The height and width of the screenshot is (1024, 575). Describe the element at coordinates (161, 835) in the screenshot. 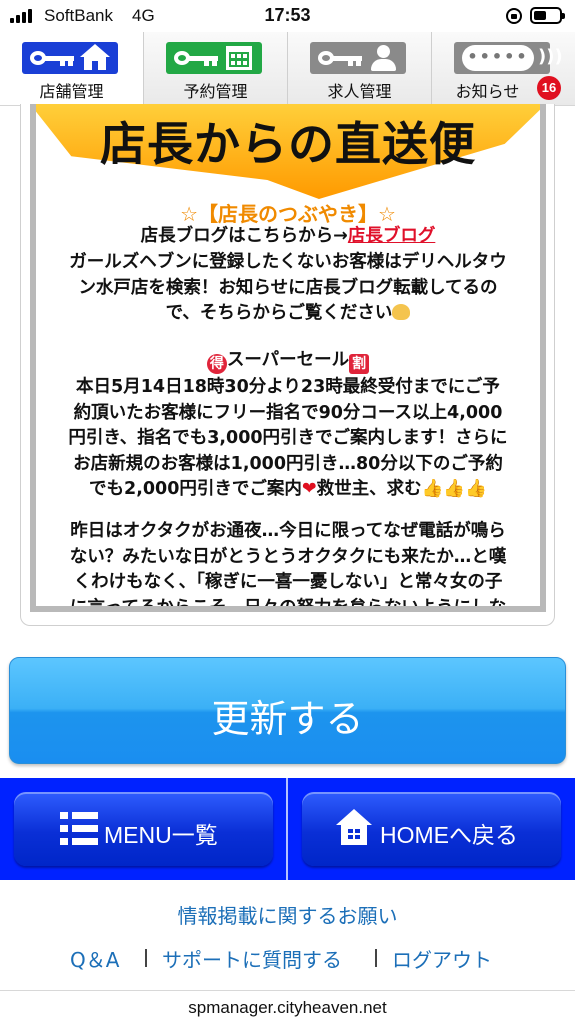

I see `menu-list-label: MENU一覧` at that location.